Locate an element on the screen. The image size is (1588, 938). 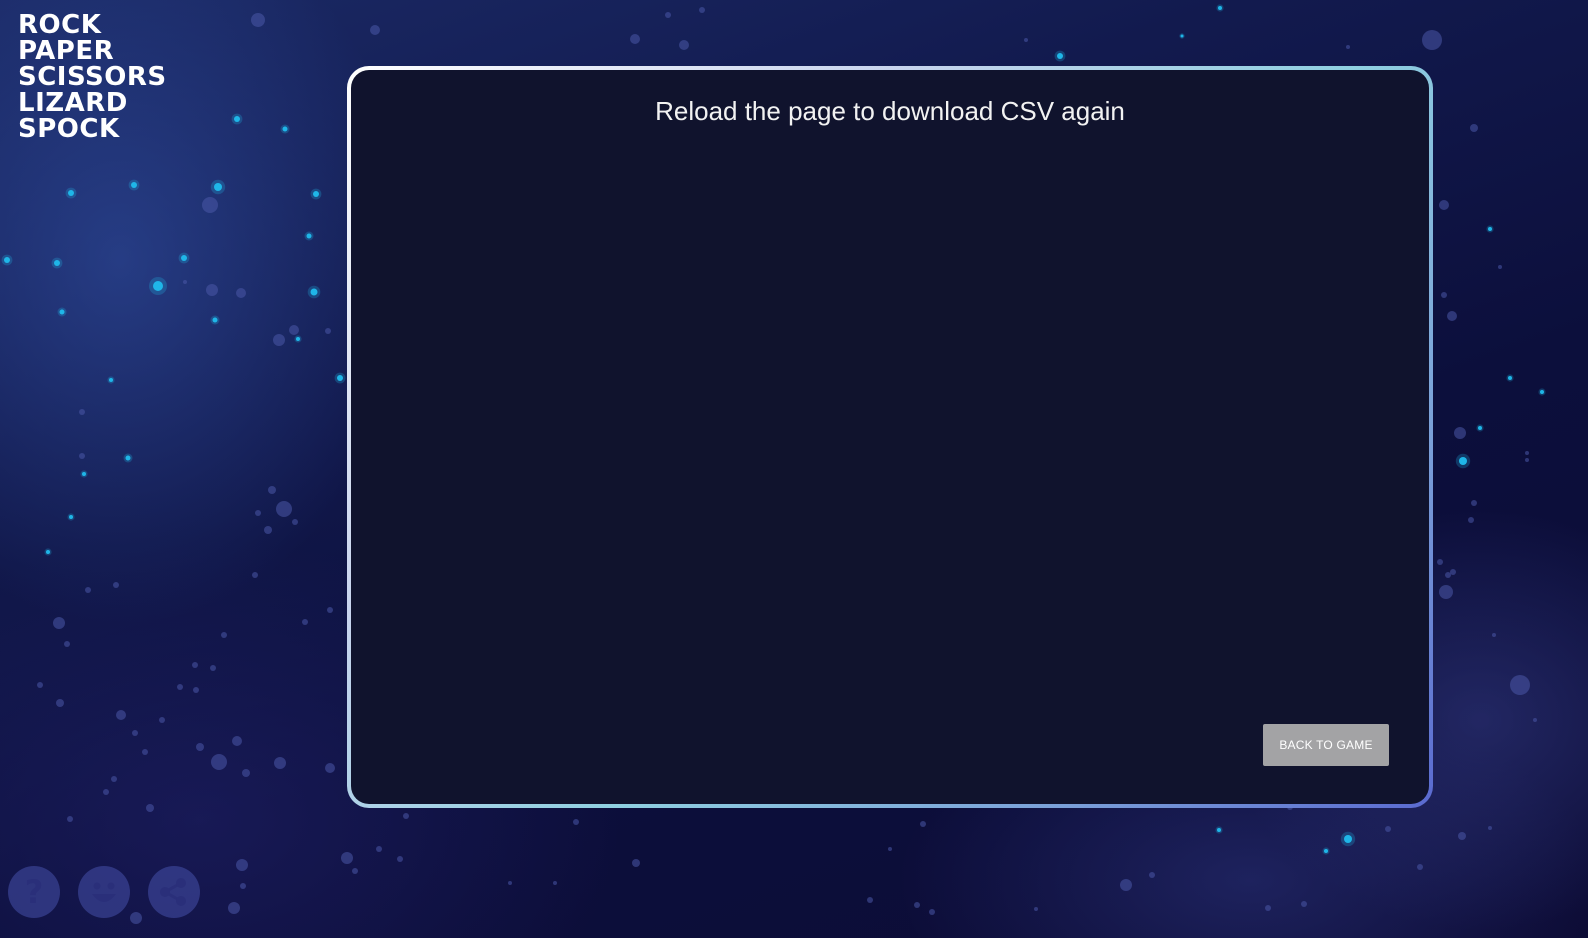
smiley-icon is located at coordinates (104, 892).